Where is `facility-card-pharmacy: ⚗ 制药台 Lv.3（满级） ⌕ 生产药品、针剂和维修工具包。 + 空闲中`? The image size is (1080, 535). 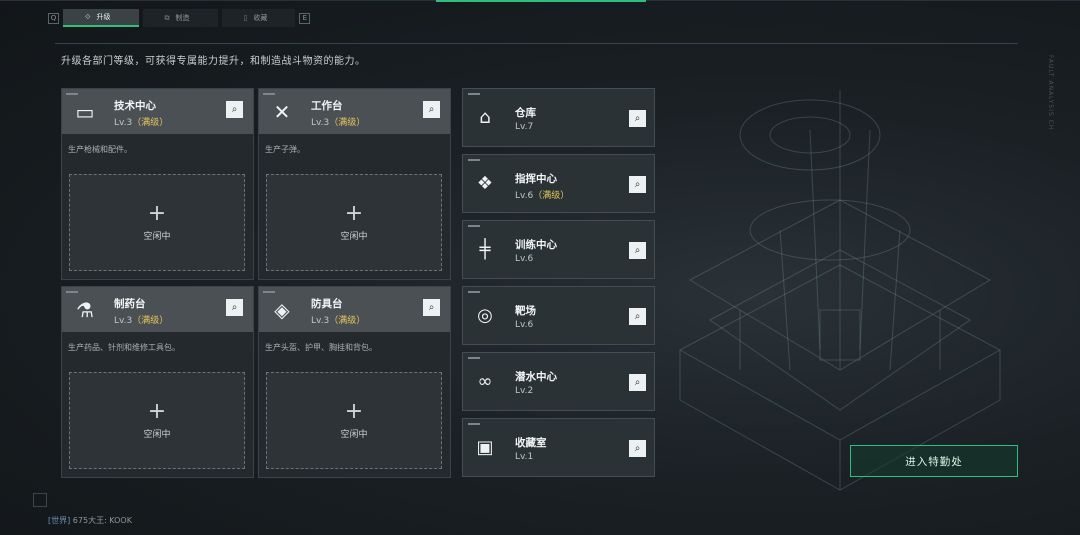 facility-card-pharmacy: ⚗ 制药台 Lv.3（满级） ⌕ 生产药品、针剂和维修工具包。 + 空闲中 is located at coordinates (157, 382).